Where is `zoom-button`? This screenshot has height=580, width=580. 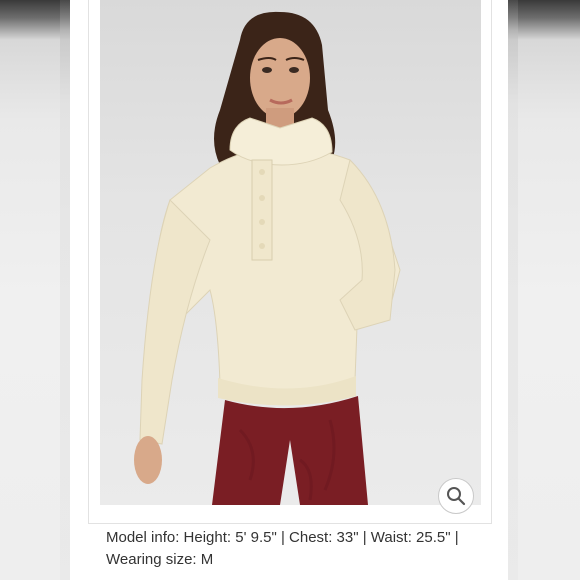
zoom-button is located at coordinates (456, 496).